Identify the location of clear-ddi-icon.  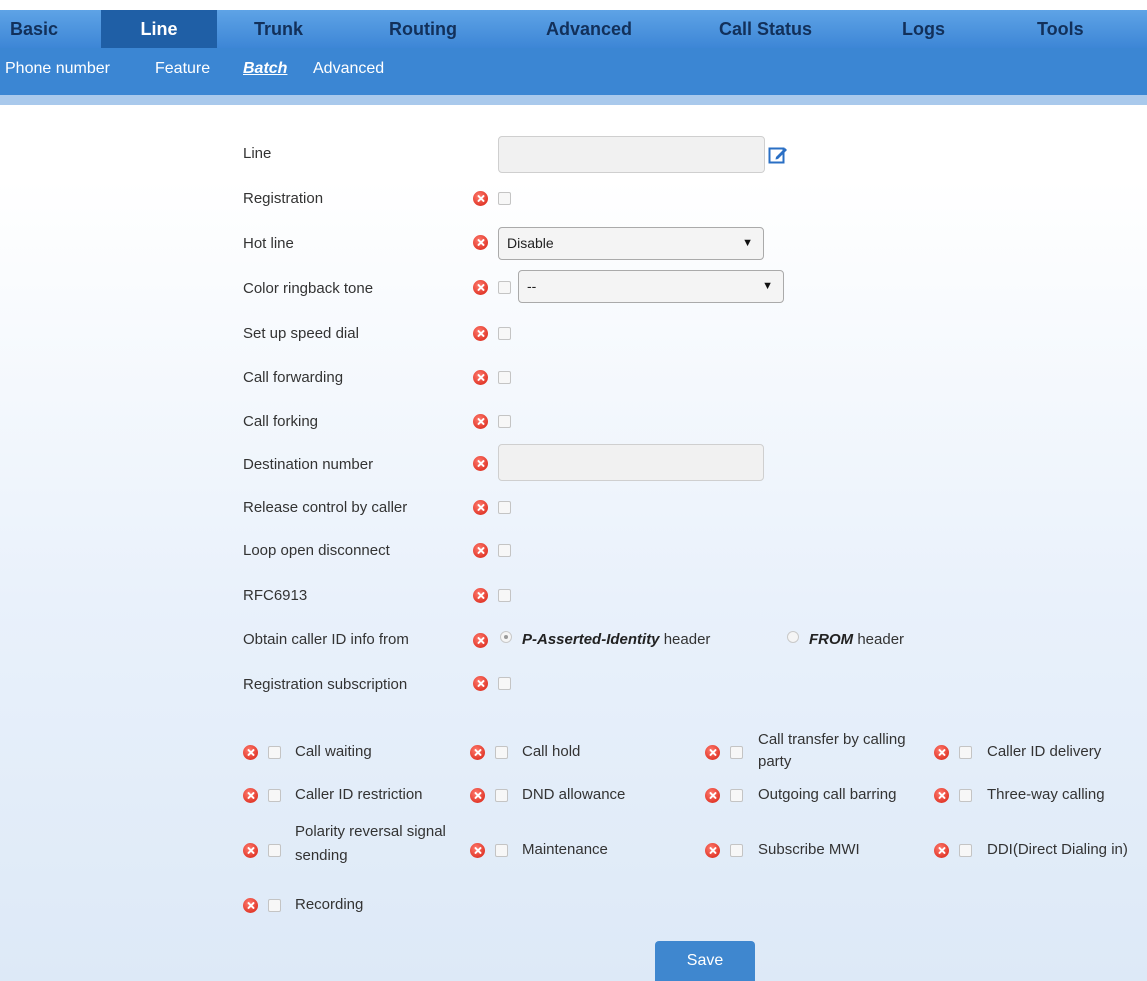
(941, 850).